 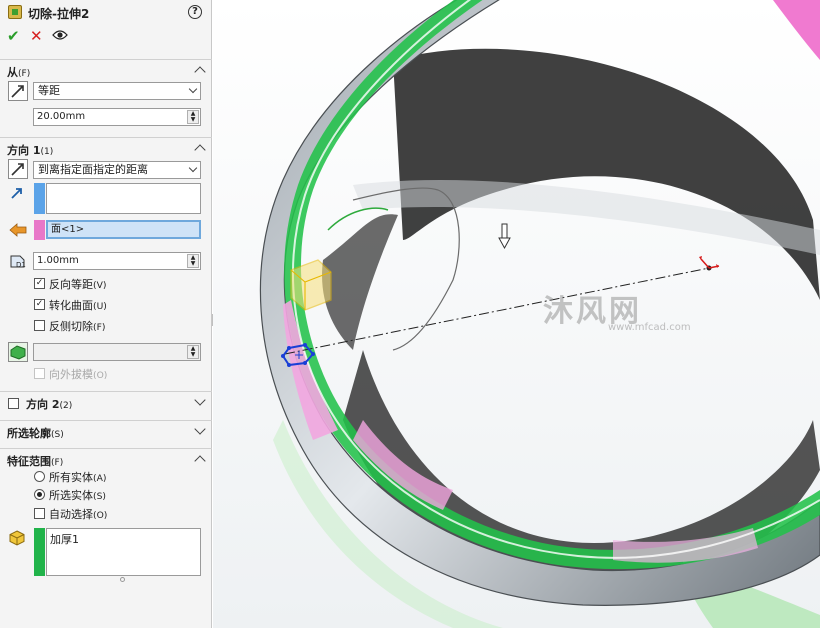 I want to click on end-condition-select: 到离指定面指定的距离, so click(x=117, y=170).